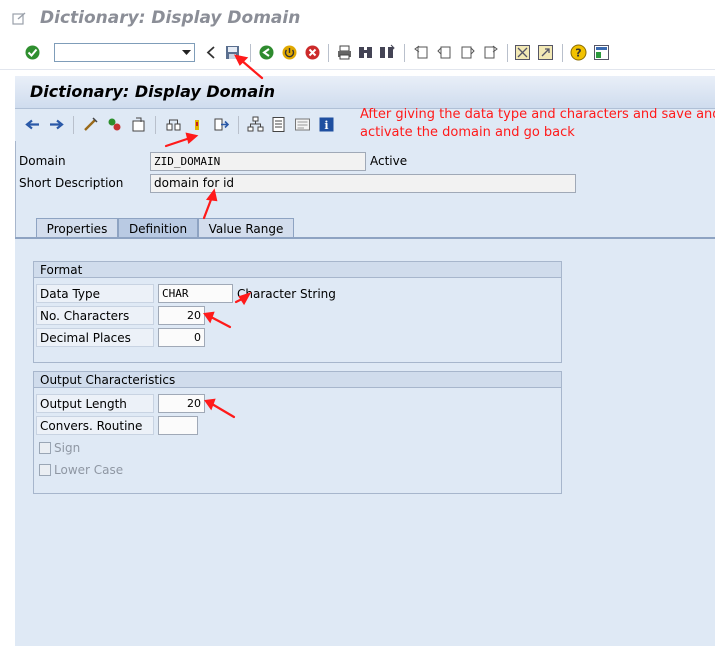  What do you see at coordinates (181, 337) in the screenshot?
I see `decimal-places-field: 0` at bounding box center [181, 337].